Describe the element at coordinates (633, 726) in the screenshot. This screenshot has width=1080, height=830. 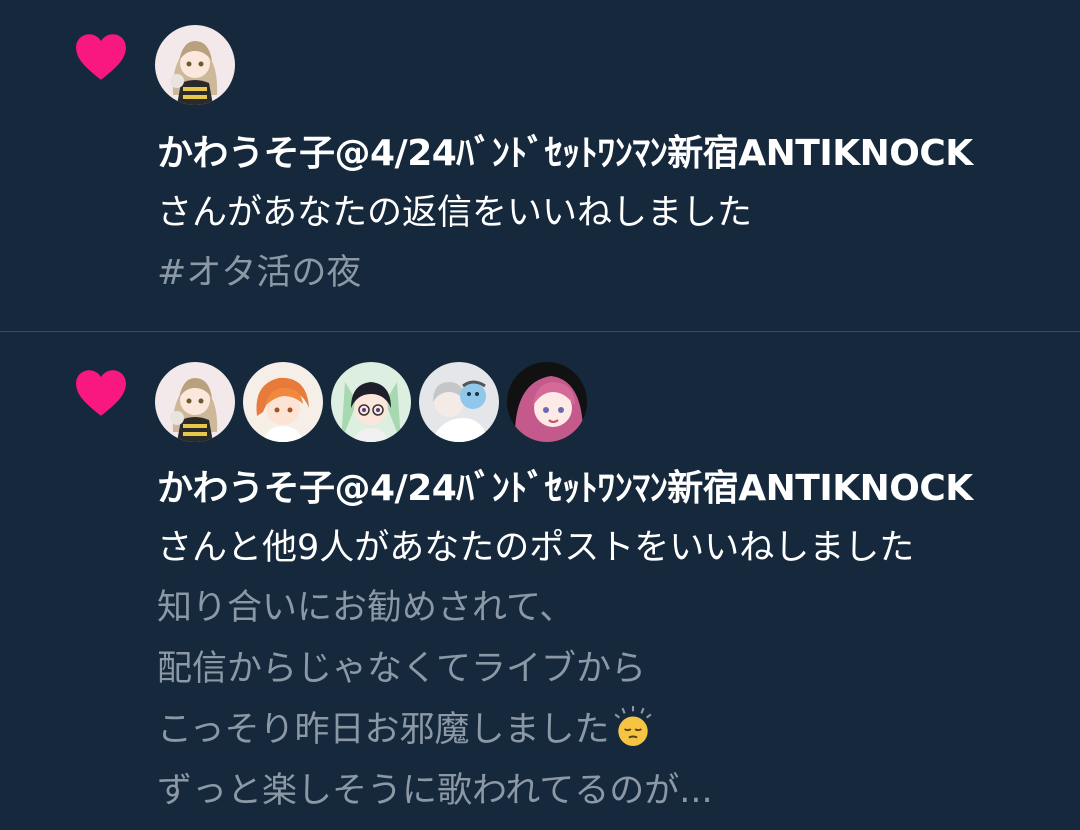
I see `sleepy-face-emoji-icon` at that location.